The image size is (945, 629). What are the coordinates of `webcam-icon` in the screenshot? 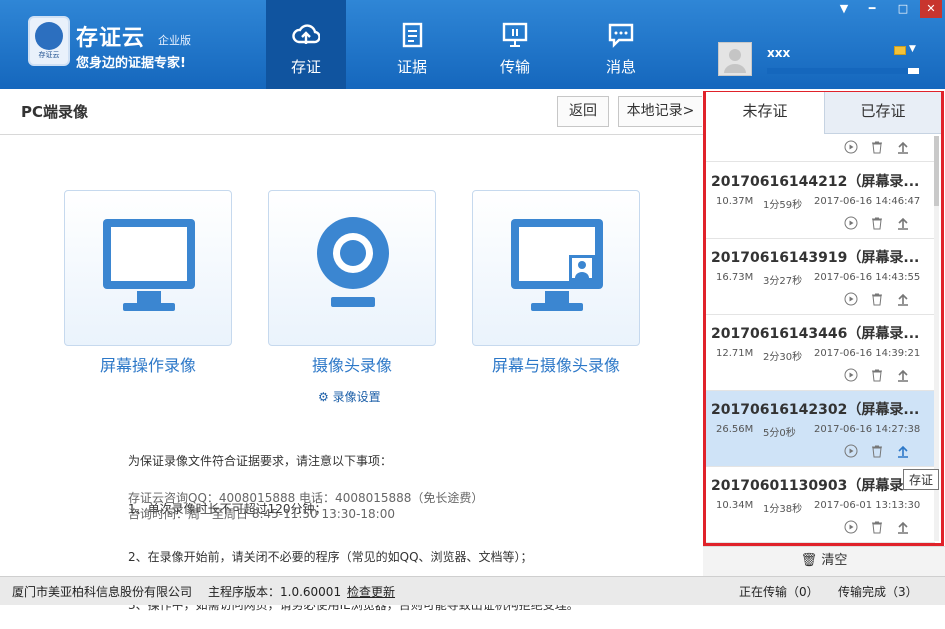 It's located at (353, 262).